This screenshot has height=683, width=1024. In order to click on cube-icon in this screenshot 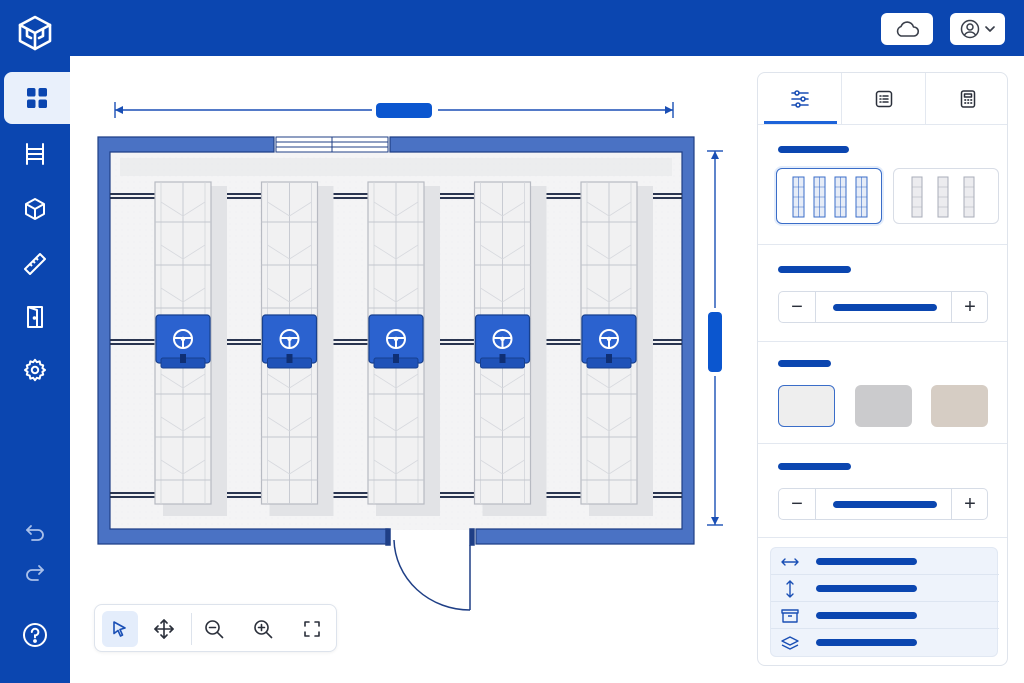, I will do `click(35, 209)`.